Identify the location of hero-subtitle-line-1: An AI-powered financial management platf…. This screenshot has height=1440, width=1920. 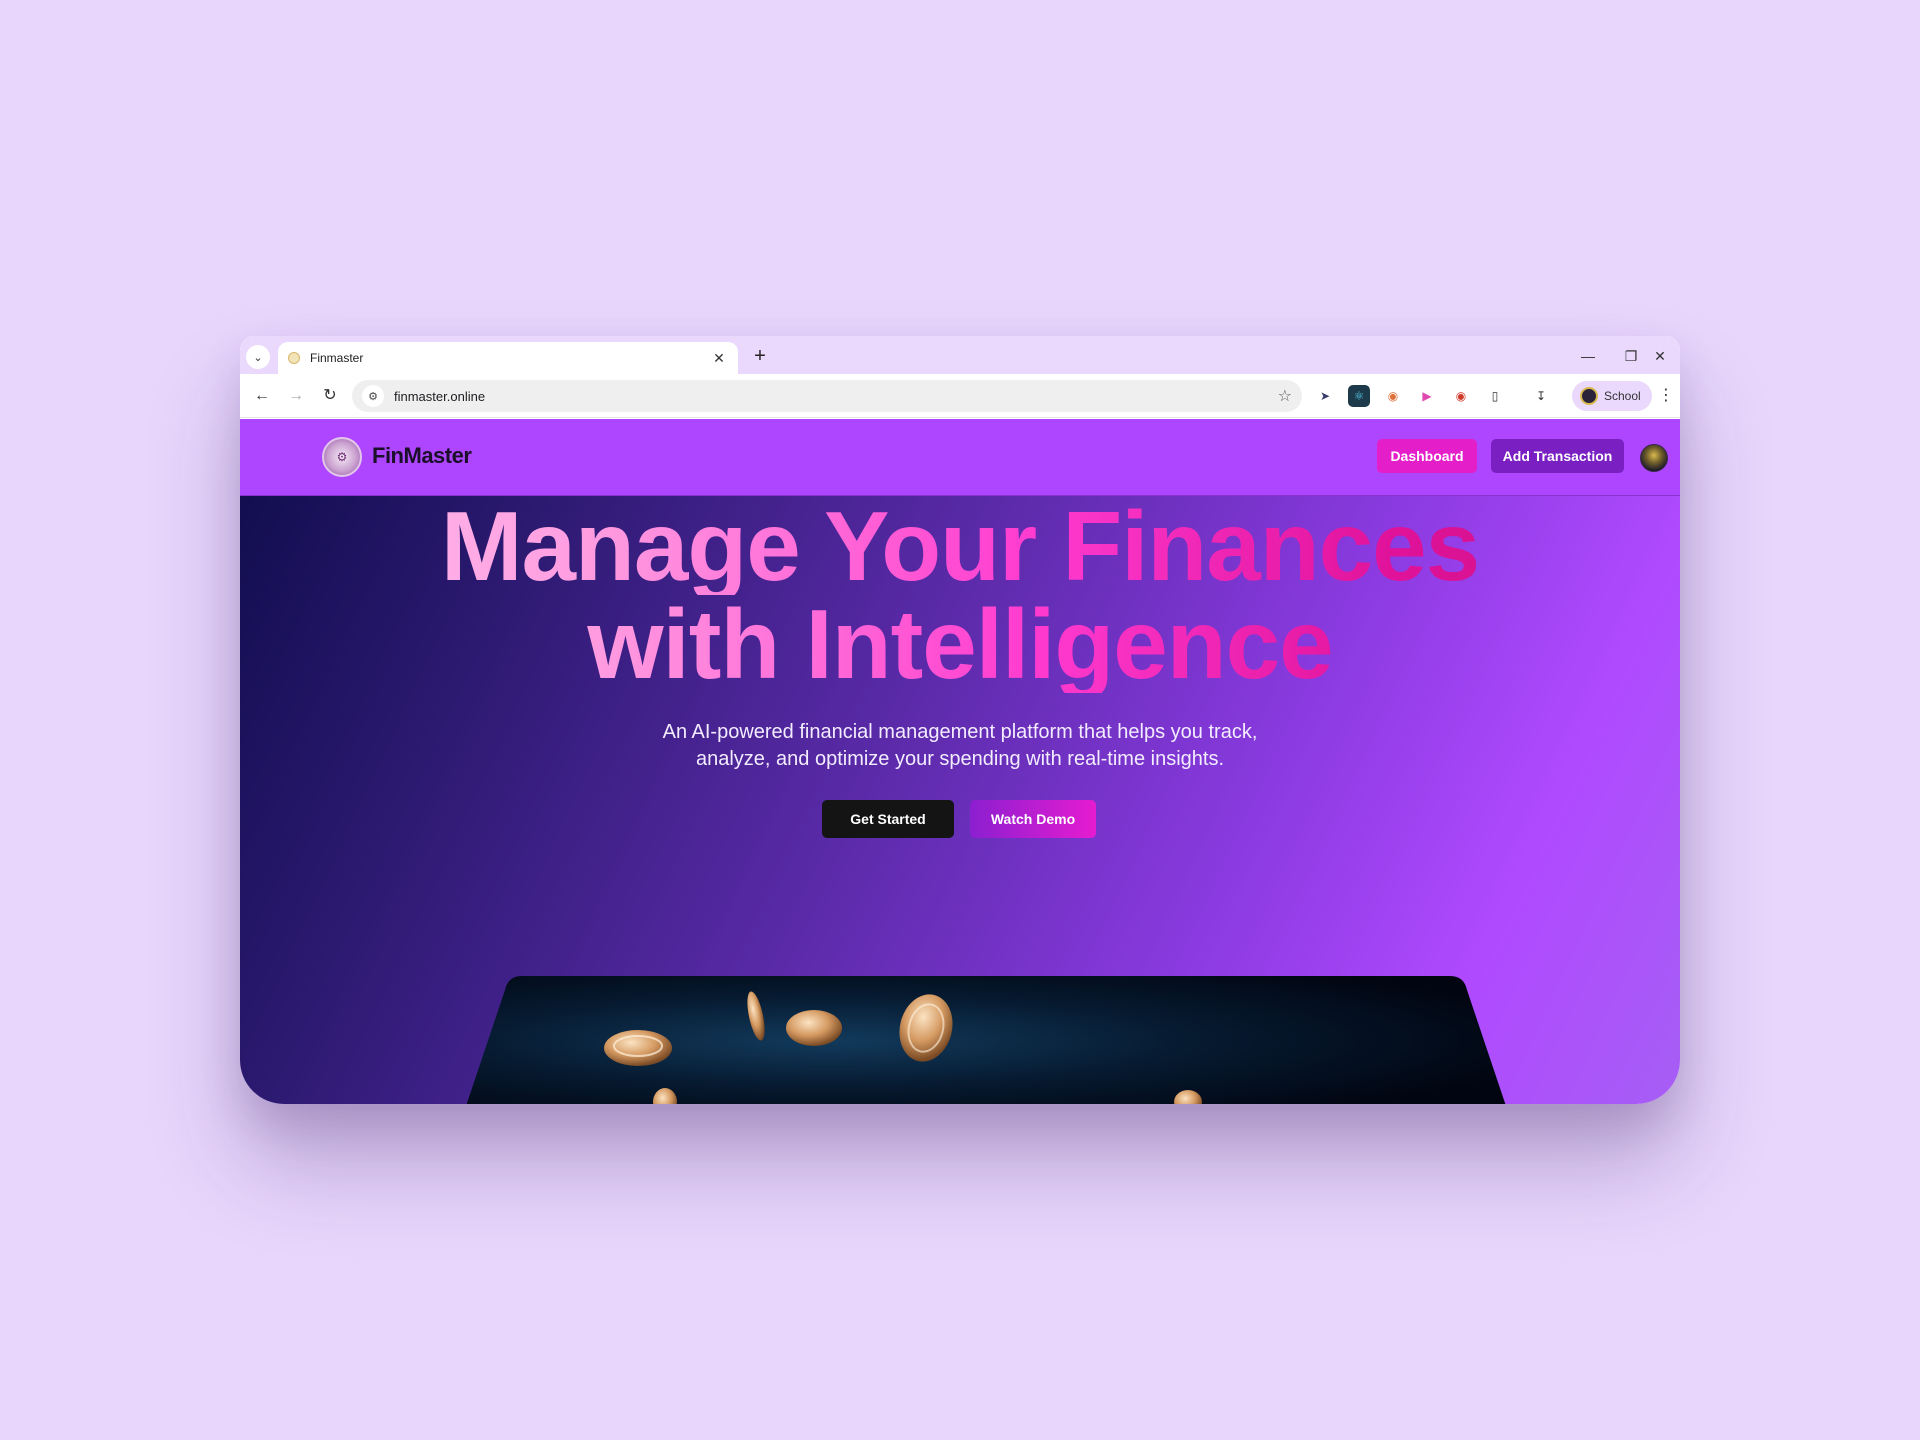
(960, 732).